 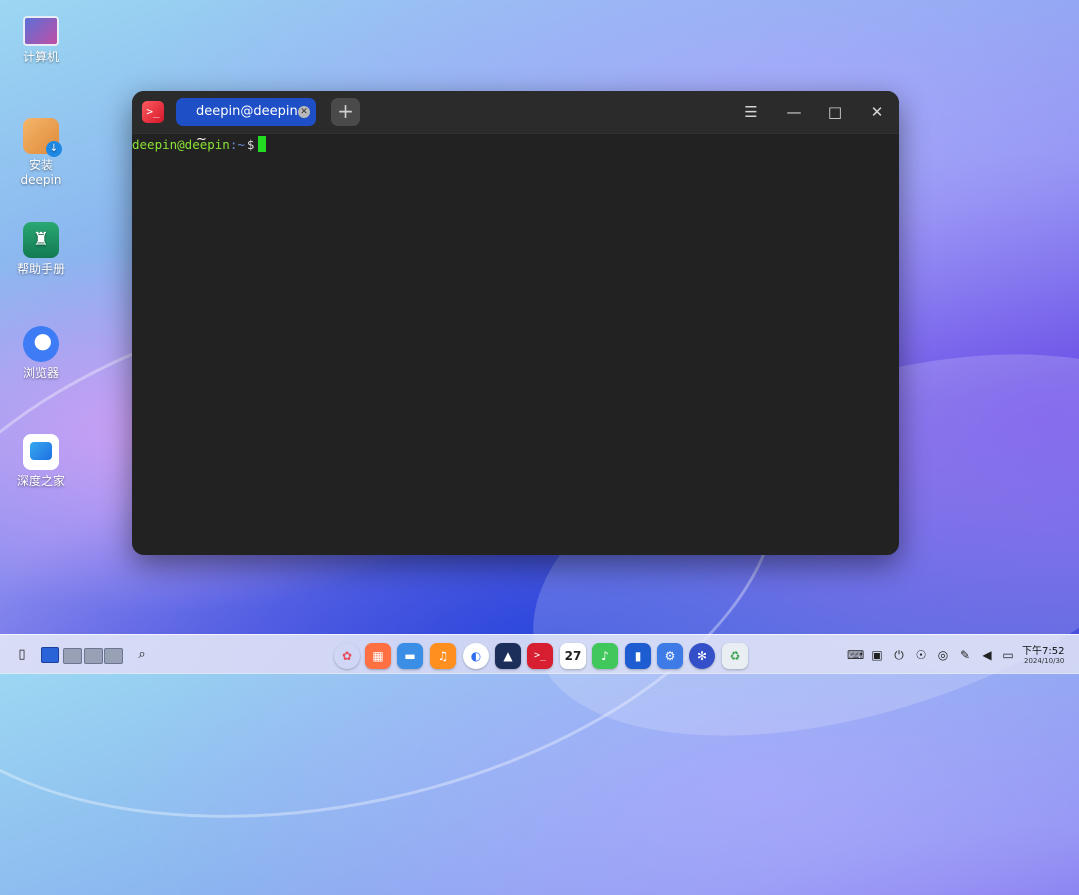 I want to click on desktop-icon-install-deepin: ↓ 安装 deepin, so click(x=41, y=153).